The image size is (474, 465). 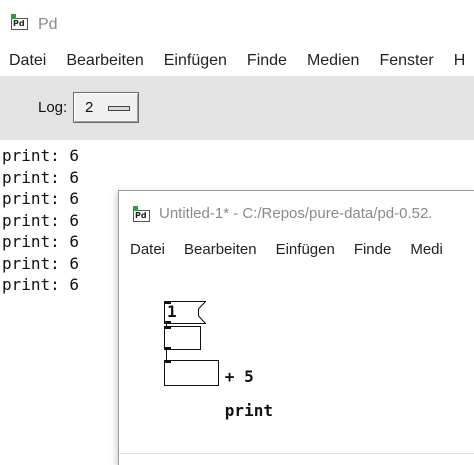 I want to click on patch-menu-datei: Datei, so click(x=147, y=249).